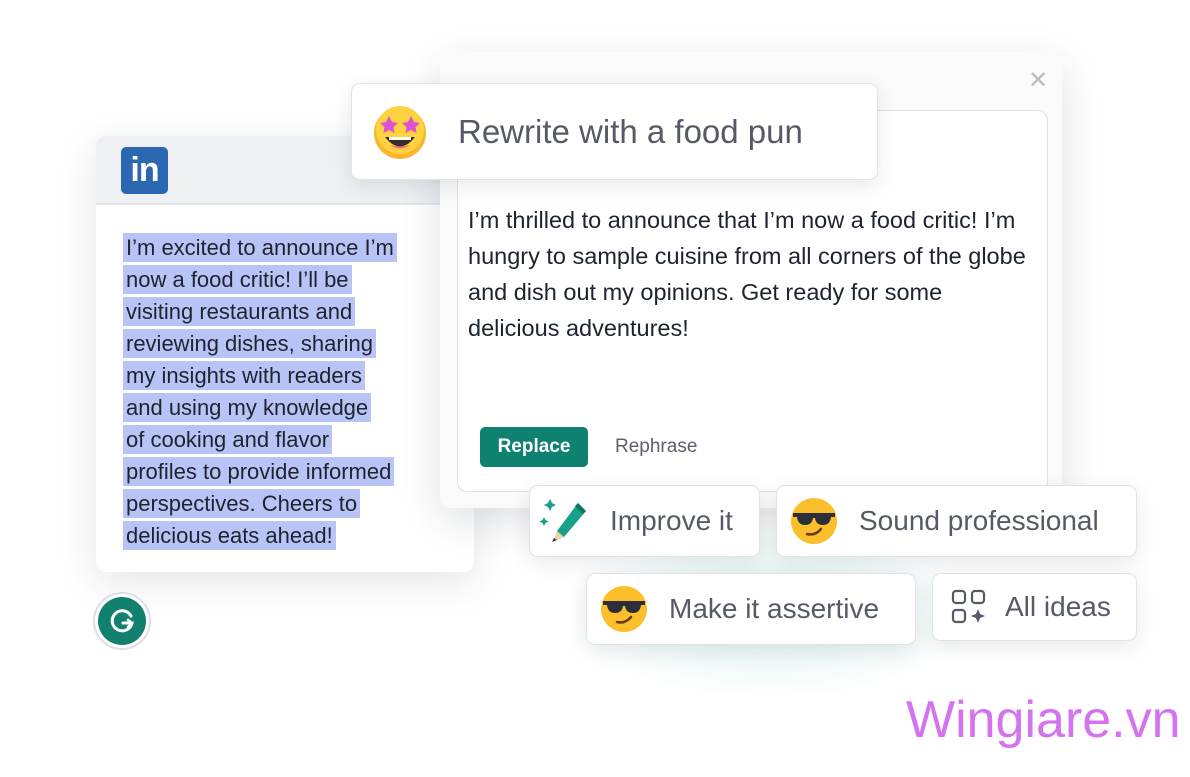 The width and height of the screenshot is (1190, 777). Describe the element at coordinates (1043, 720) in the screenshot. I see `watermark: Wingiare.vn` at that location.